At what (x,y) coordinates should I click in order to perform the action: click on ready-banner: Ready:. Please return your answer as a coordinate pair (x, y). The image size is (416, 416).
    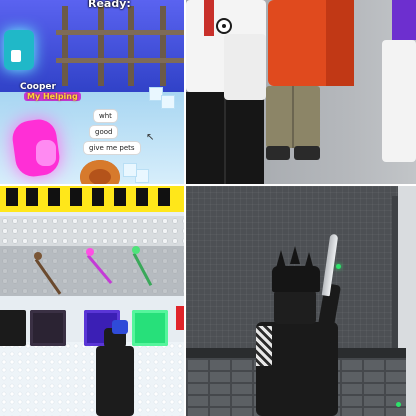
    Looking at the image, I should click on (109, 5).